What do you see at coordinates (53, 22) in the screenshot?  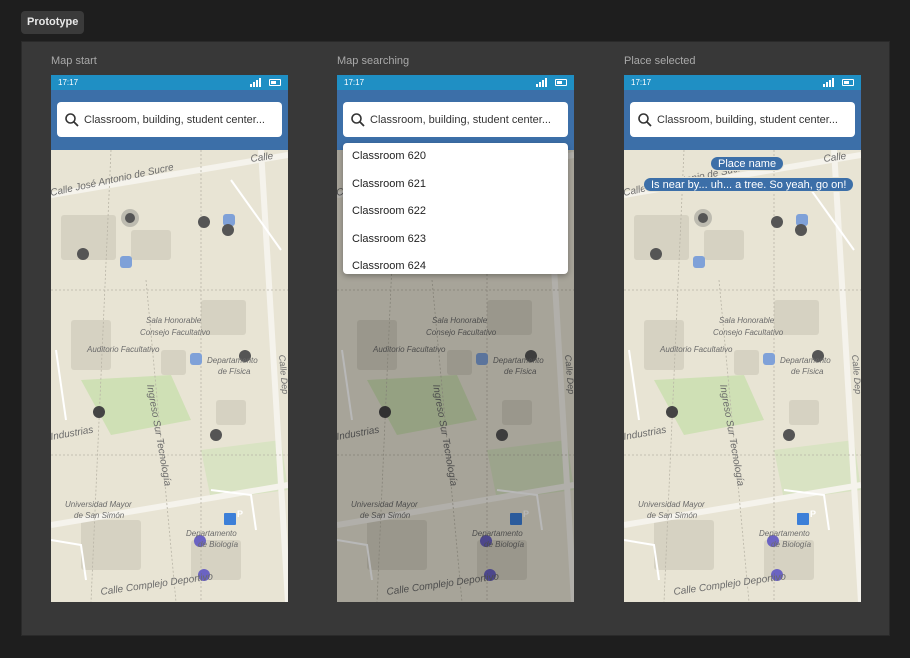 I see `prototype-tag: Prototype` at bounding box center [53, 22].